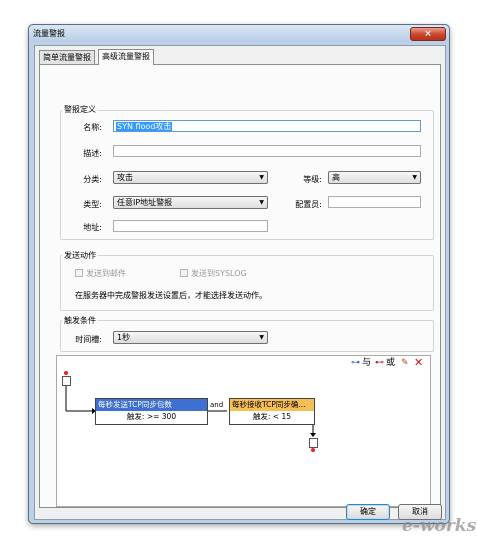 This screenshot has width=477, height=549. Describe the element at coordinates (190, 226) in the screenshot. I see `address-input` at that location.